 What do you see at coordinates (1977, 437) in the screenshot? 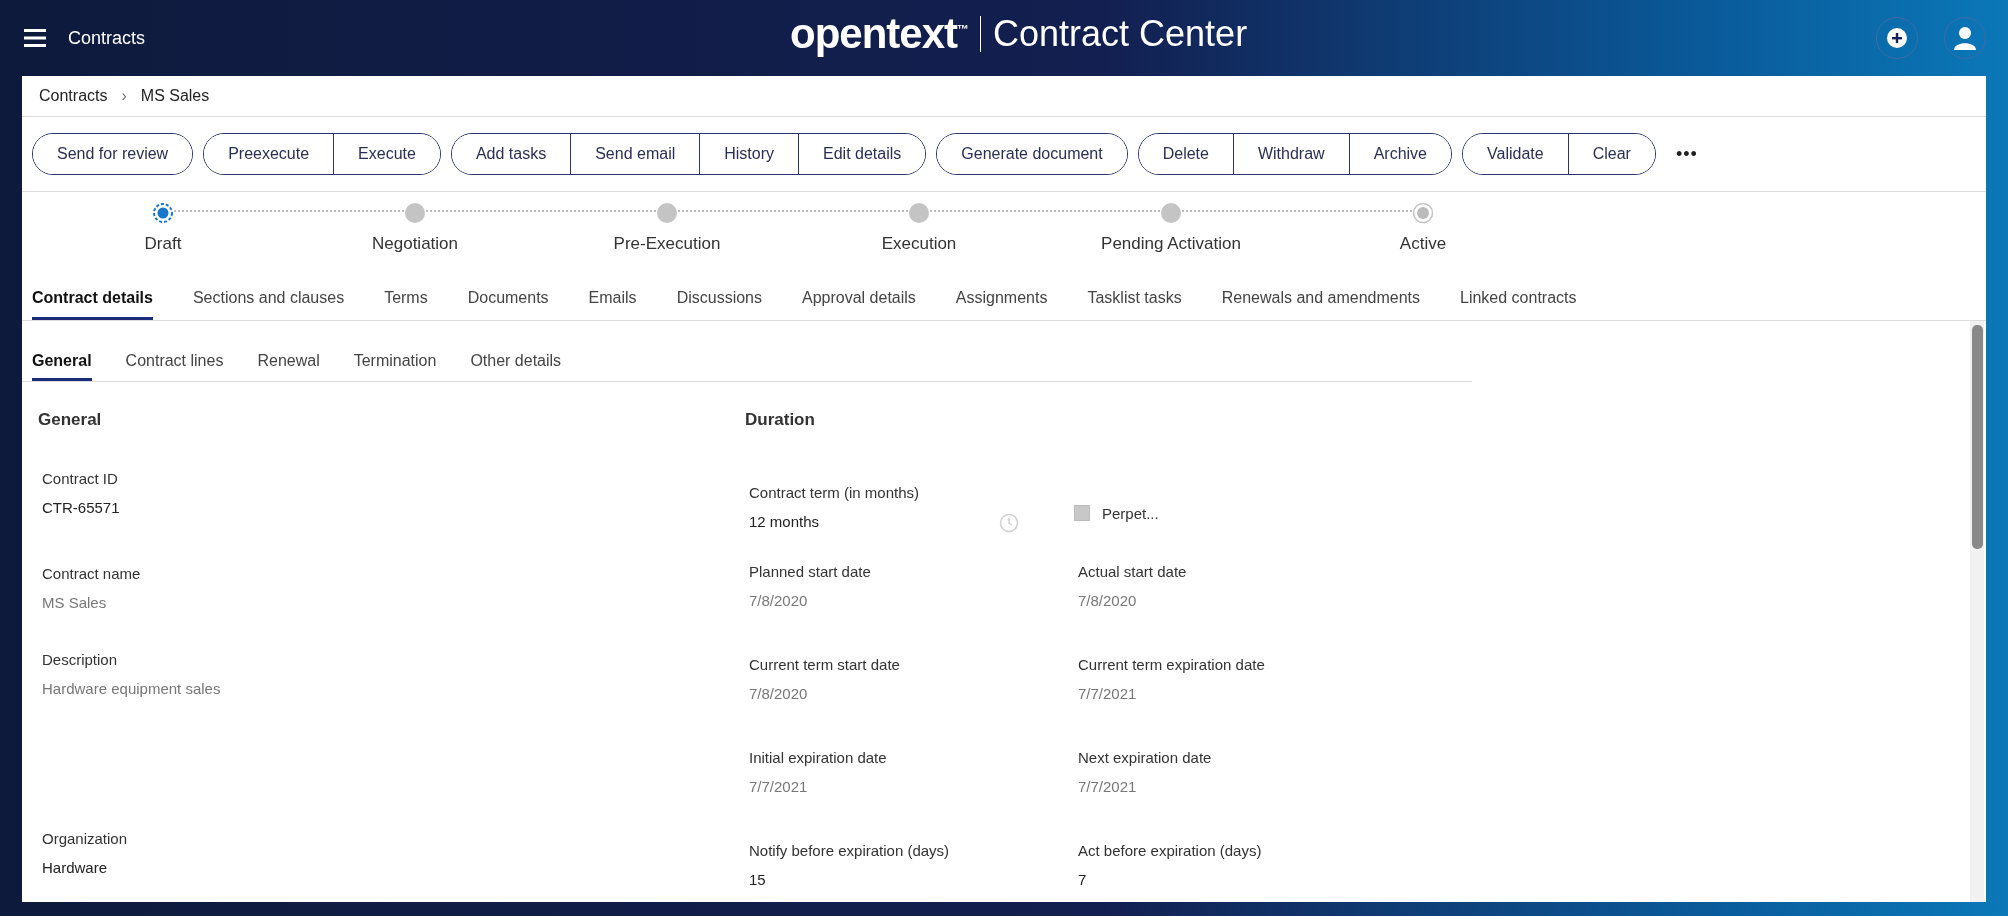
I see `scrollbar-thumb` at bounding box center [1977, 437].